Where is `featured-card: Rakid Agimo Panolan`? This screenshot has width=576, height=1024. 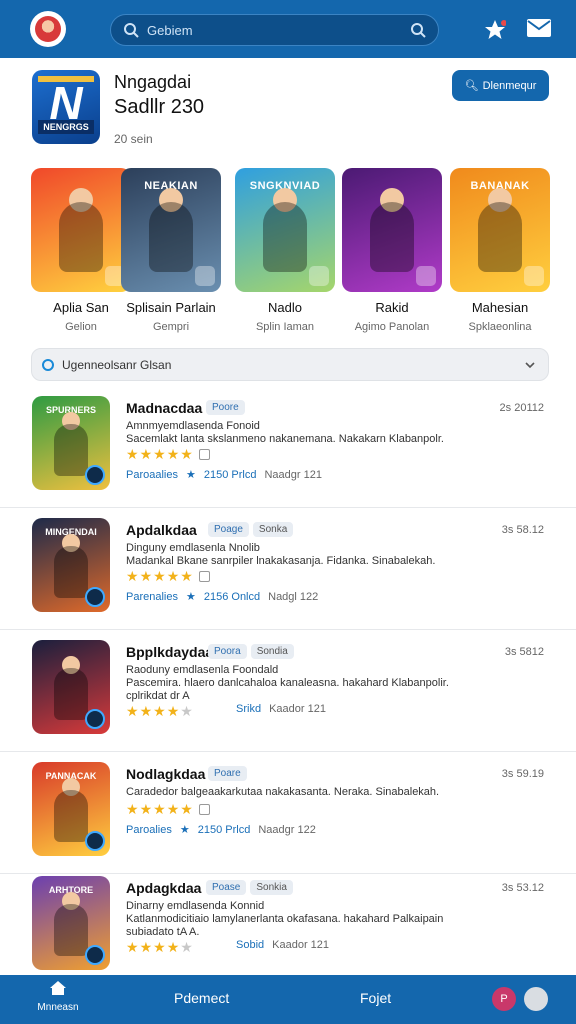 featured-card: Rakid Agimo Panolan is located at coordinates (392, 250).